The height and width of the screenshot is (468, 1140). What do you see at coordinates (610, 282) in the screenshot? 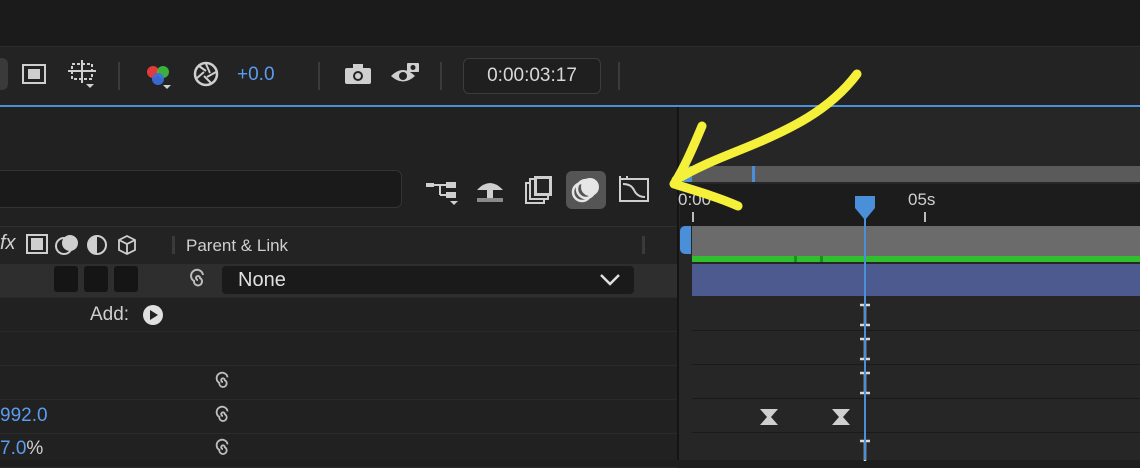
I see `chevron-down-icon` at bounding box center [610, 282].